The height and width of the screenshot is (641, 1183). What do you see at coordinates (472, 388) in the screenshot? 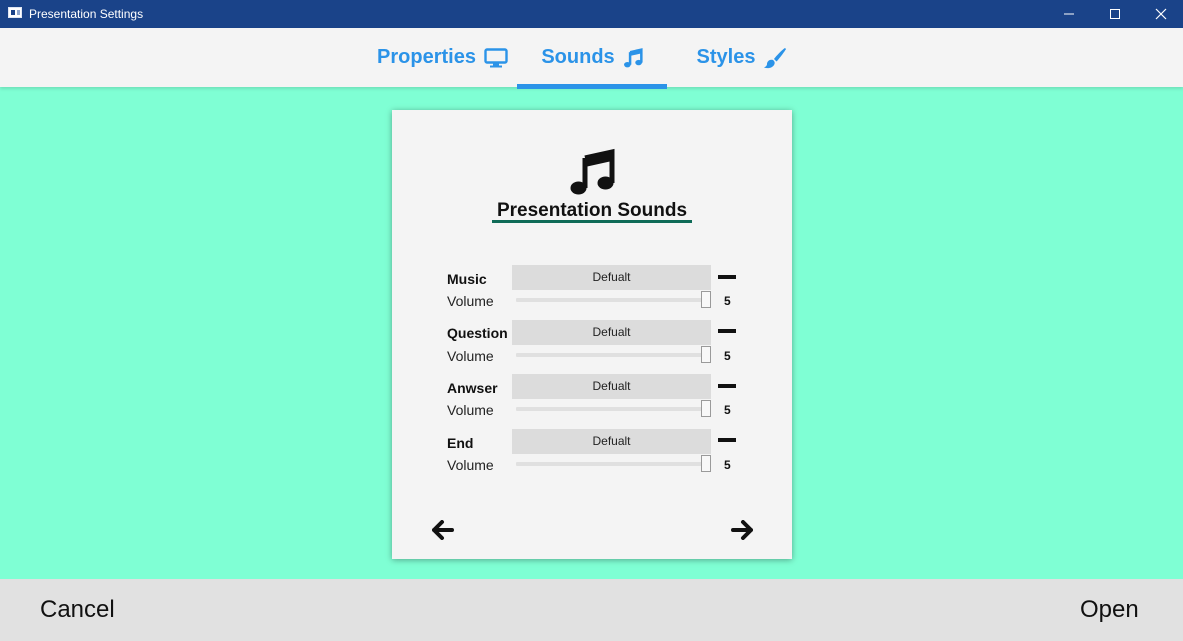
I see `row-label: Anwser` at bounding box center [472, 388].